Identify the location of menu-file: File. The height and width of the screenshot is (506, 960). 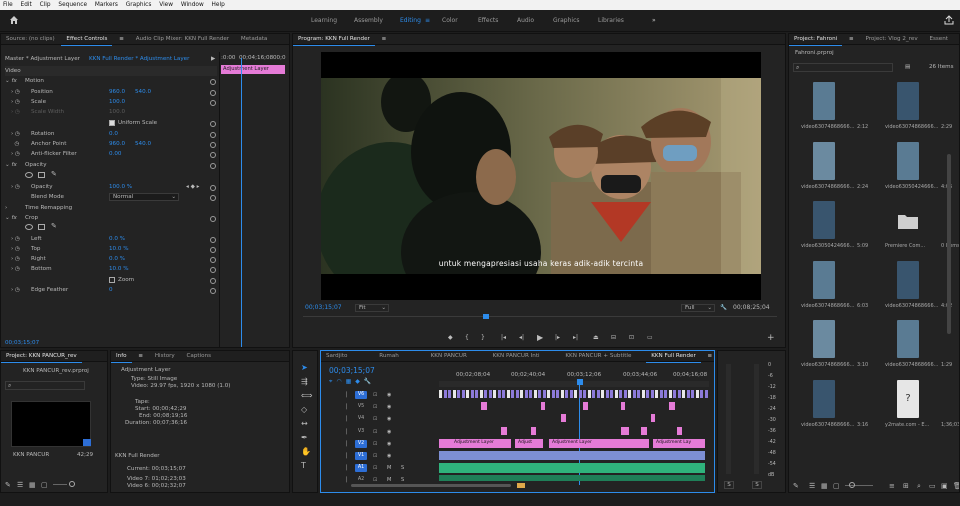
(8, 5).